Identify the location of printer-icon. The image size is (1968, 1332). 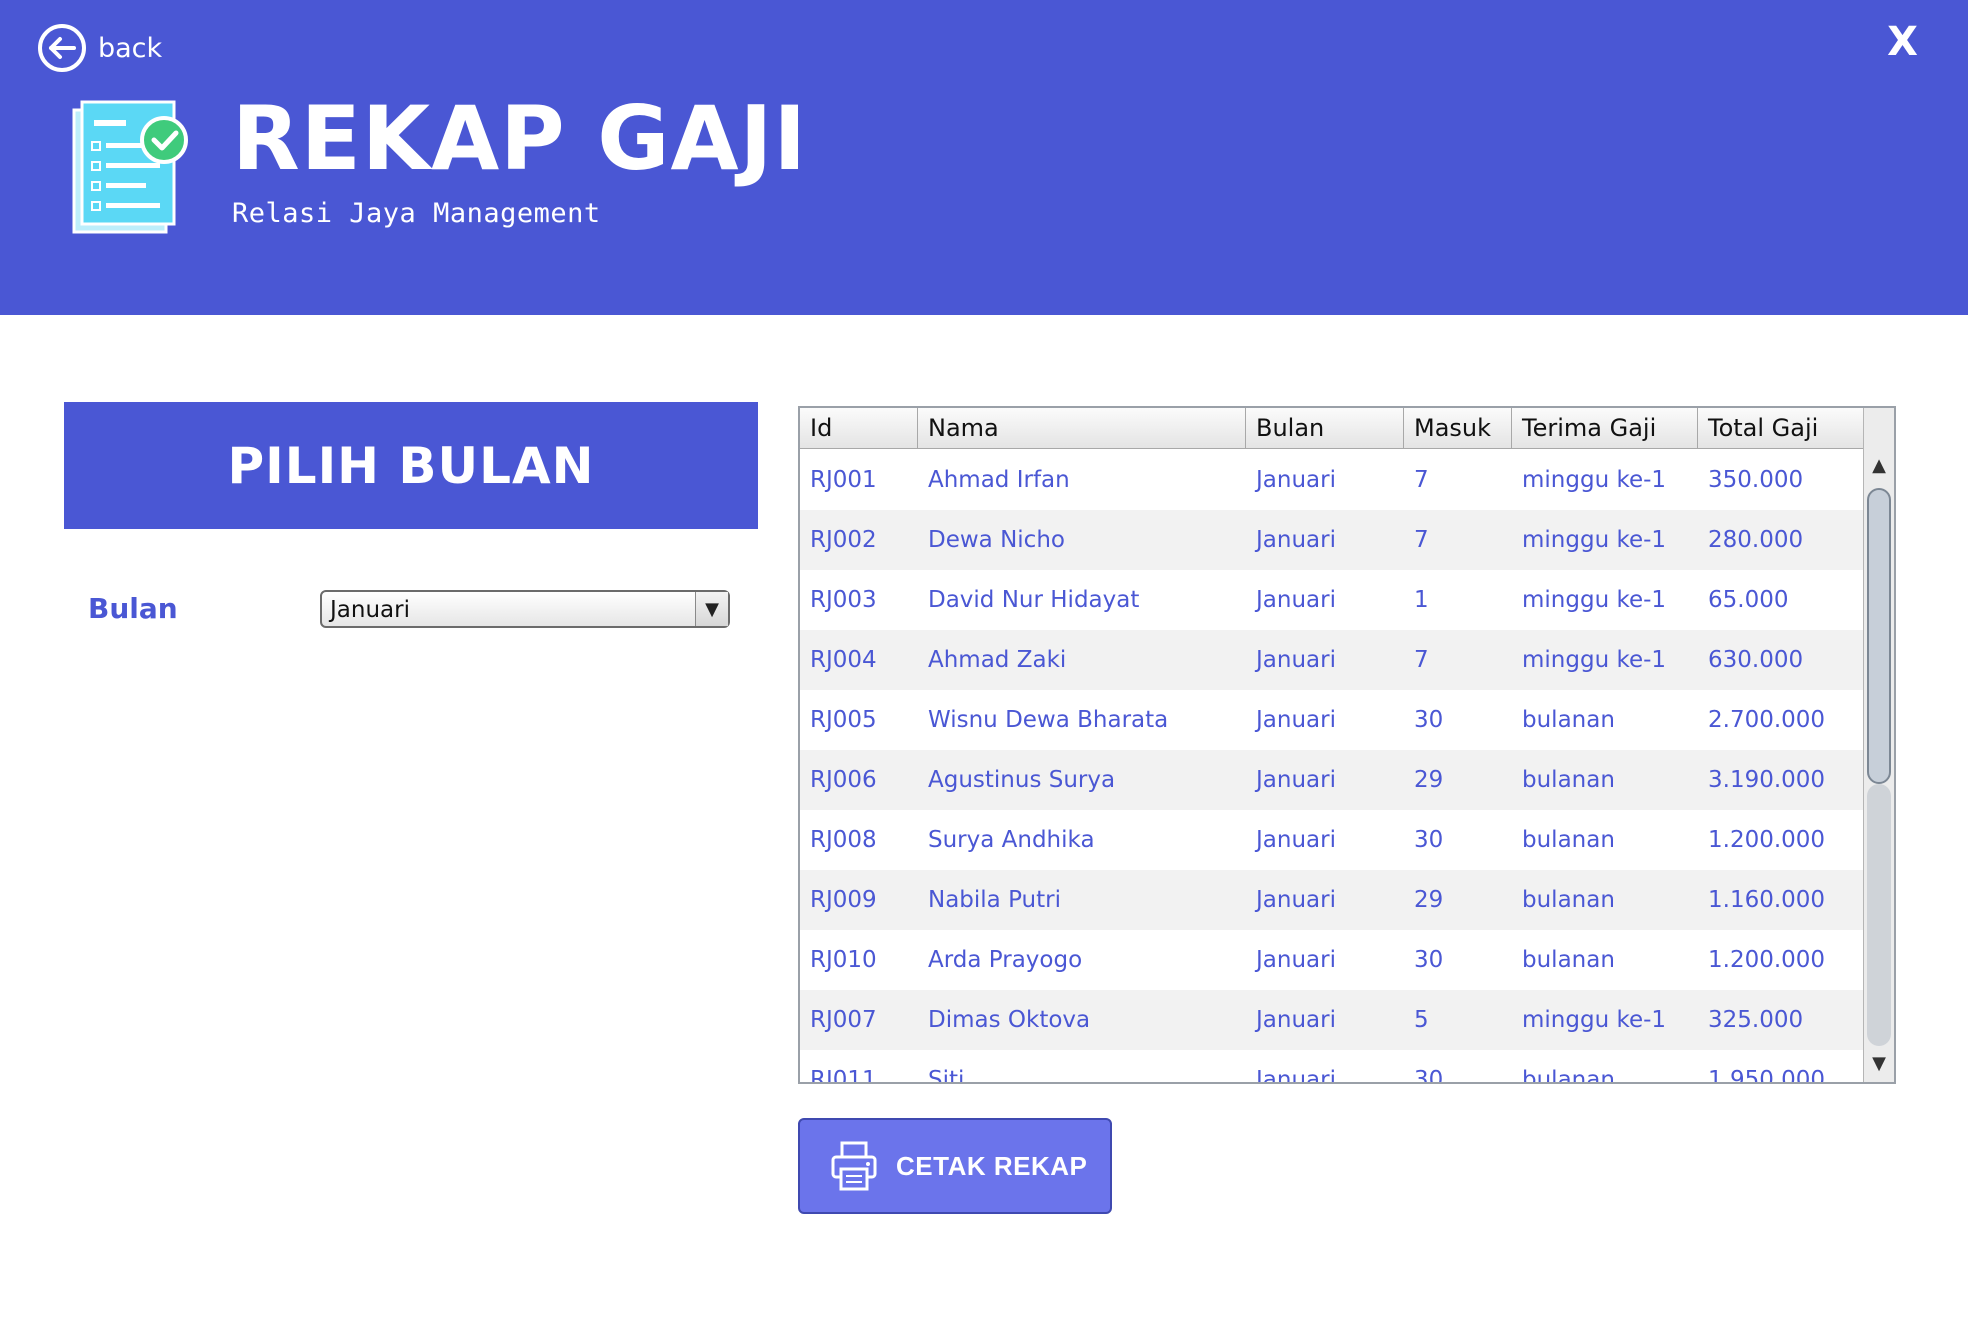
(854, 1166).